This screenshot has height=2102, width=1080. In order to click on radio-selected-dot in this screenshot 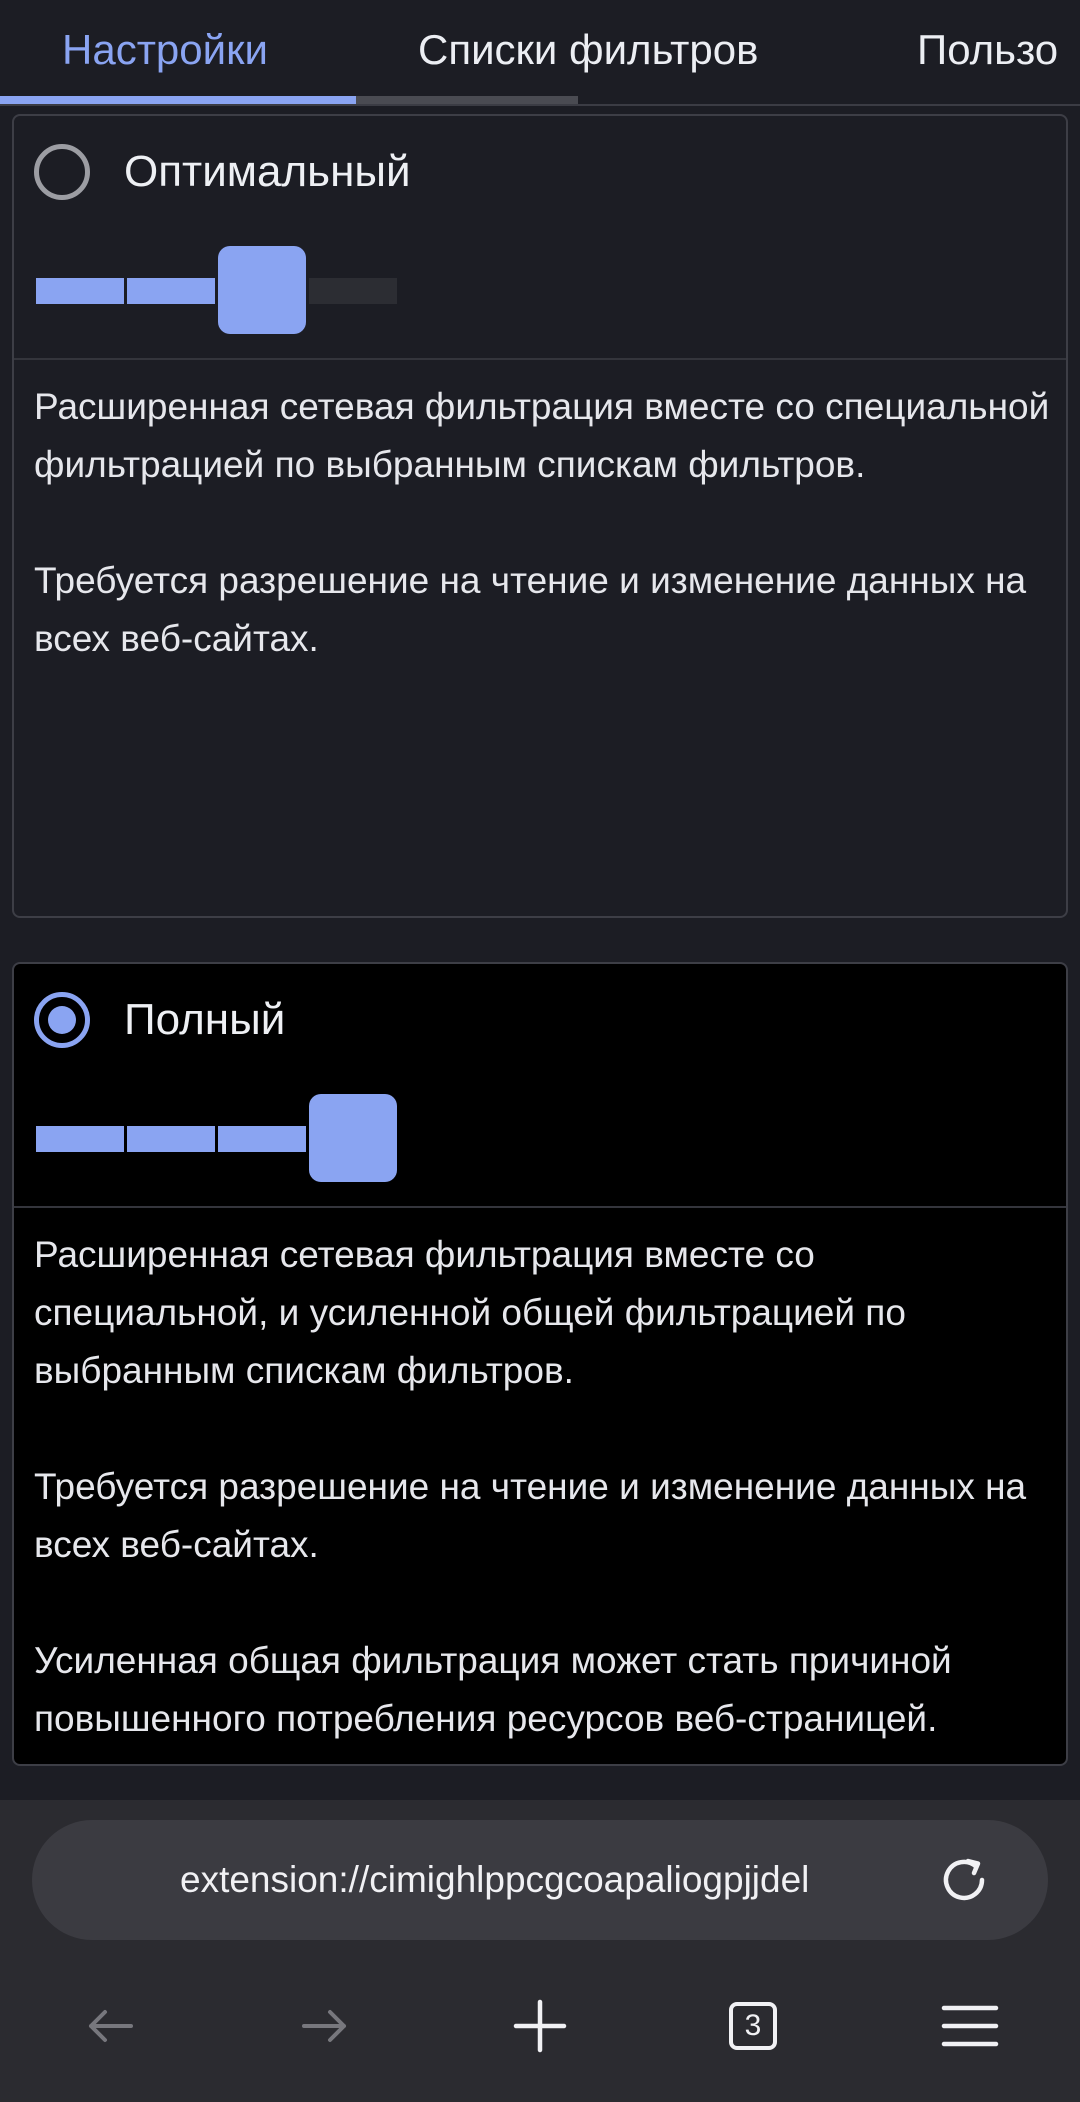, I will do `click(62, 1020)`.